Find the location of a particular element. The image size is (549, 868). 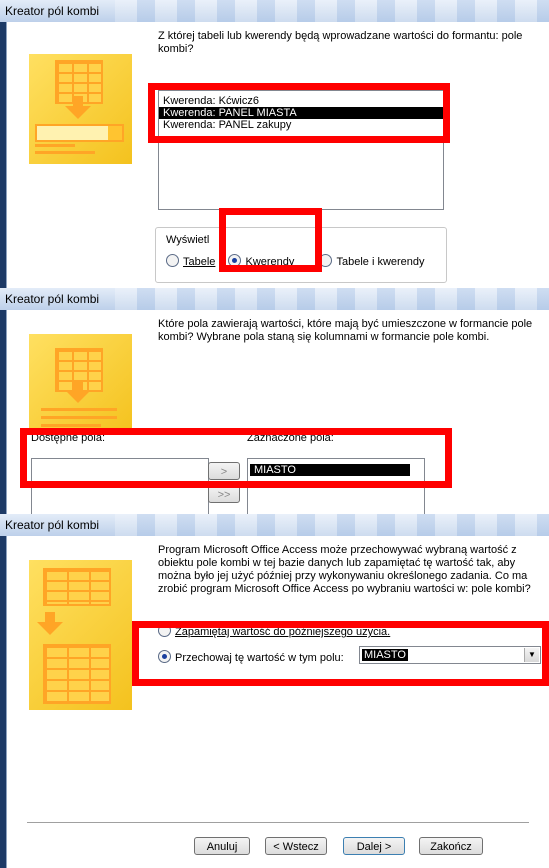

radio-tabele-i-kwerendy: Tabele i kwerendy is located at coordinates (372, 261).